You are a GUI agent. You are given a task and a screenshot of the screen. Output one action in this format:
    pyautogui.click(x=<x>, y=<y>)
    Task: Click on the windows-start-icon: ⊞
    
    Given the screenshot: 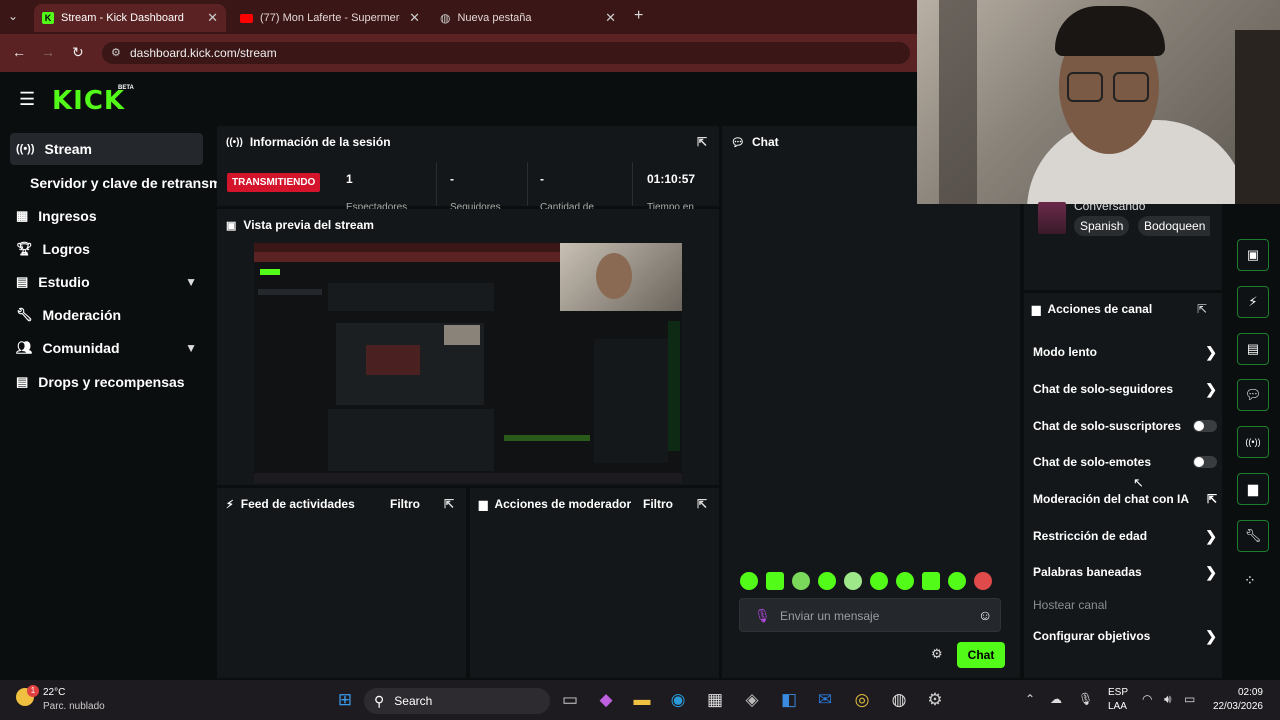 What is the action you would take?
    pyautogui.click(x=345, y=700)
    